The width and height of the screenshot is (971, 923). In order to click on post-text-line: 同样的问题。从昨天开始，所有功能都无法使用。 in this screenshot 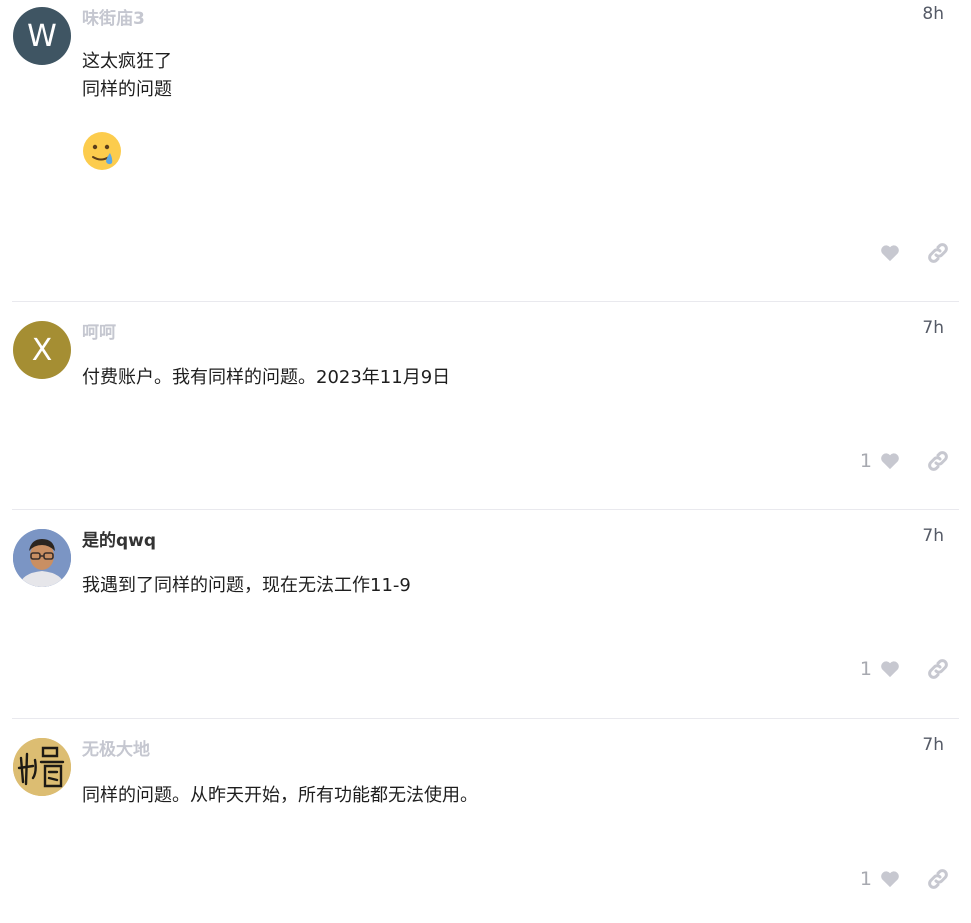, I will do `click(280, 795)`.